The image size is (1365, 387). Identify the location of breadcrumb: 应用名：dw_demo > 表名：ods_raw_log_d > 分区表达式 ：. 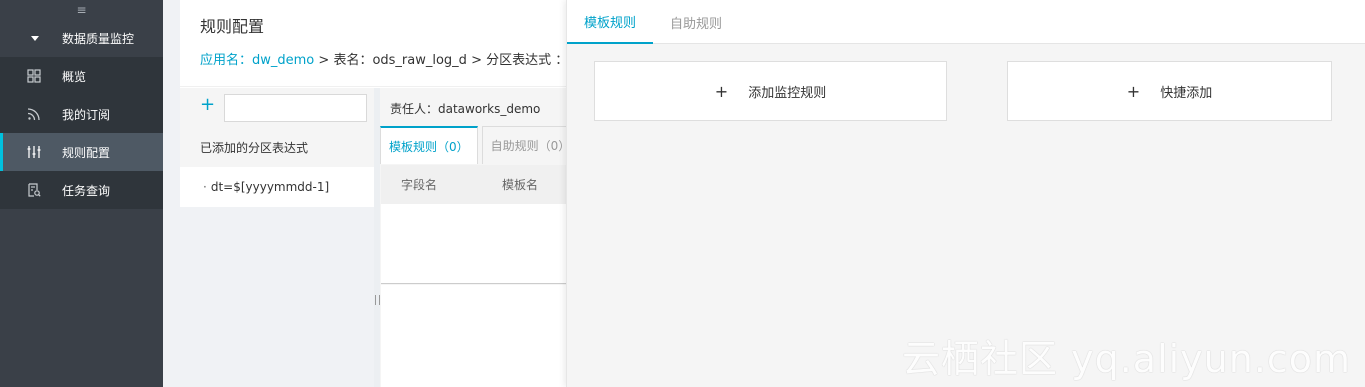
(384, 58).